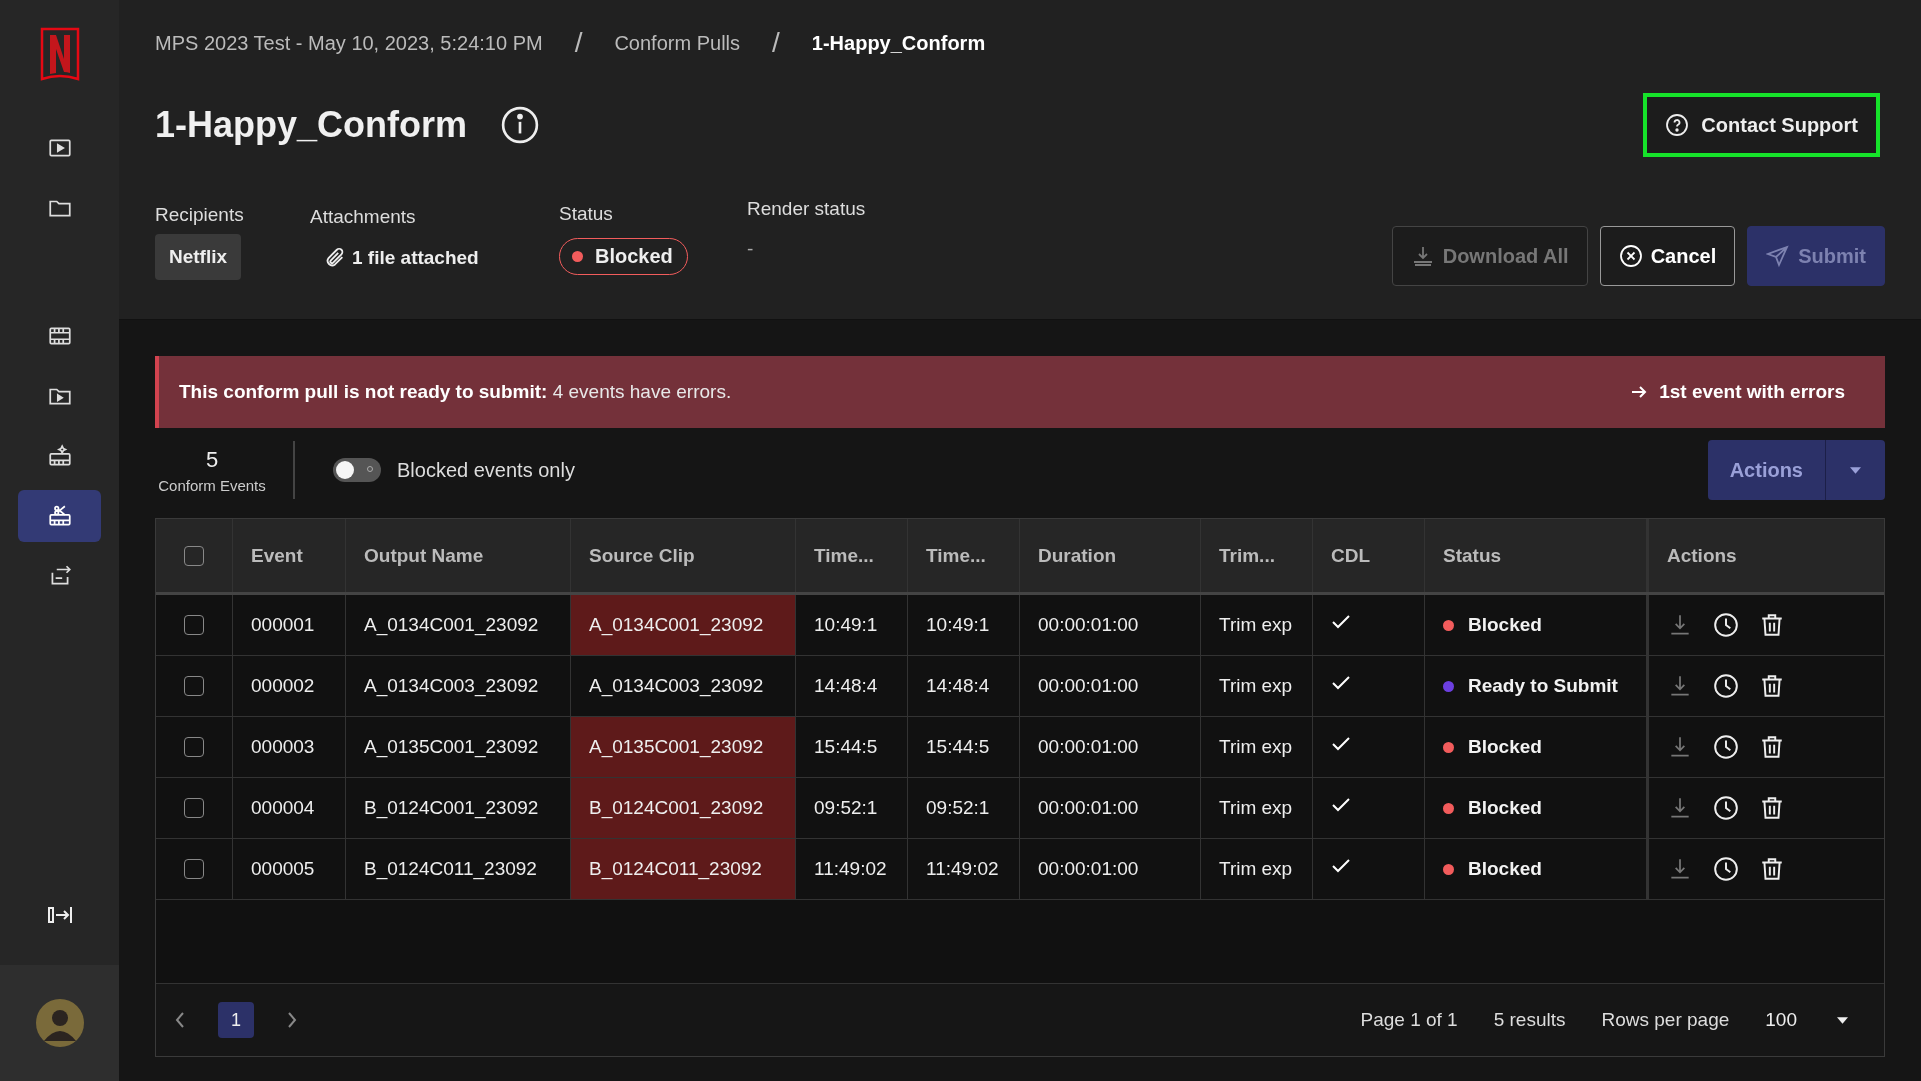 The height and width of the screenshot is (1081, 1921). I want to click on page-info: Page 1 of 1, so click(1409, 1020).